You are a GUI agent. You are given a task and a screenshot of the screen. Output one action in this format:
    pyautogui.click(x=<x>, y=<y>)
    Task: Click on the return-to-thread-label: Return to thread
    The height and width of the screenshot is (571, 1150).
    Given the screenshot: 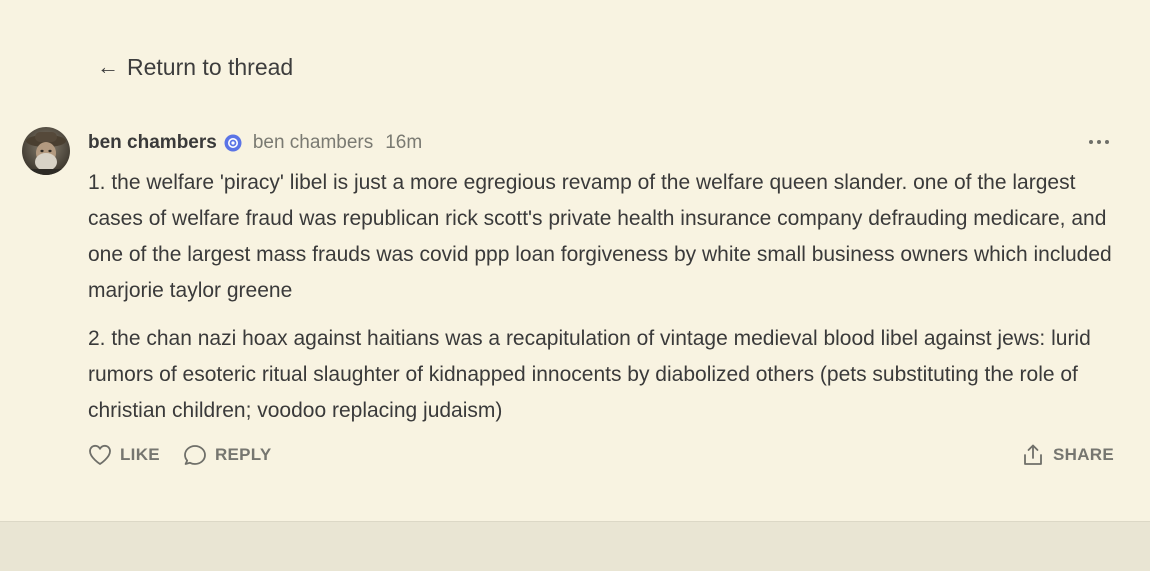 What is the action you would take?
    pyautogui.click(x=210, y=67)
    